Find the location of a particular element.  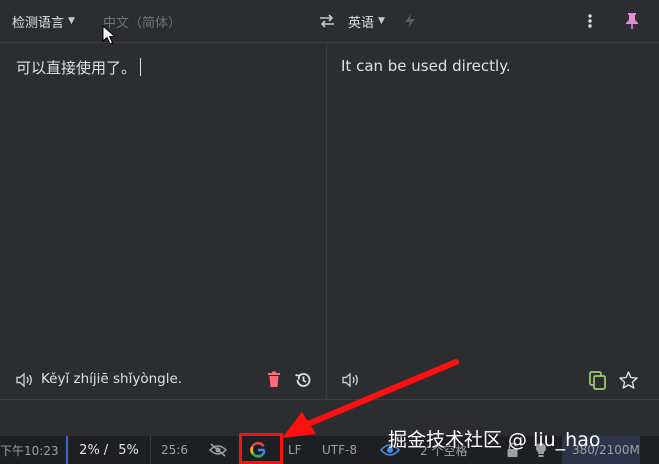

status-time: 下午10:23 is located at coordinates (29, 450).